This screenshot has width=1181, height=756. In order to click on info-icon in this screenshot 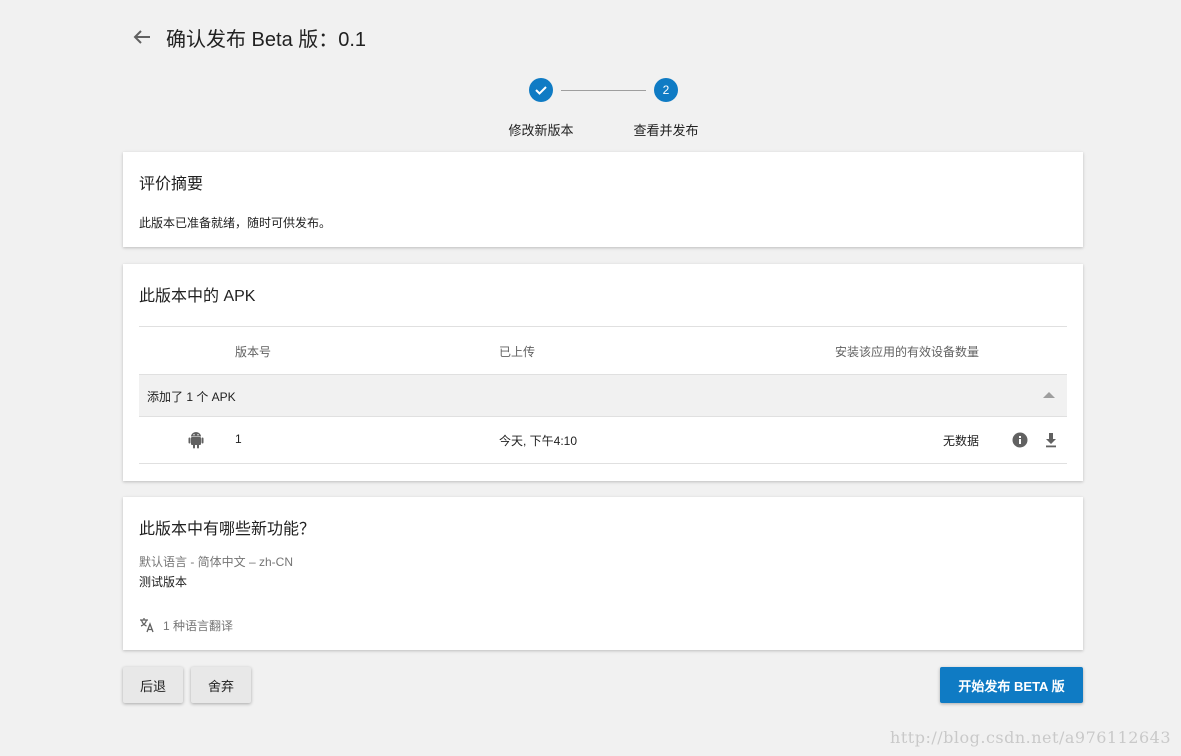, I will do `click(1020, 440)`.